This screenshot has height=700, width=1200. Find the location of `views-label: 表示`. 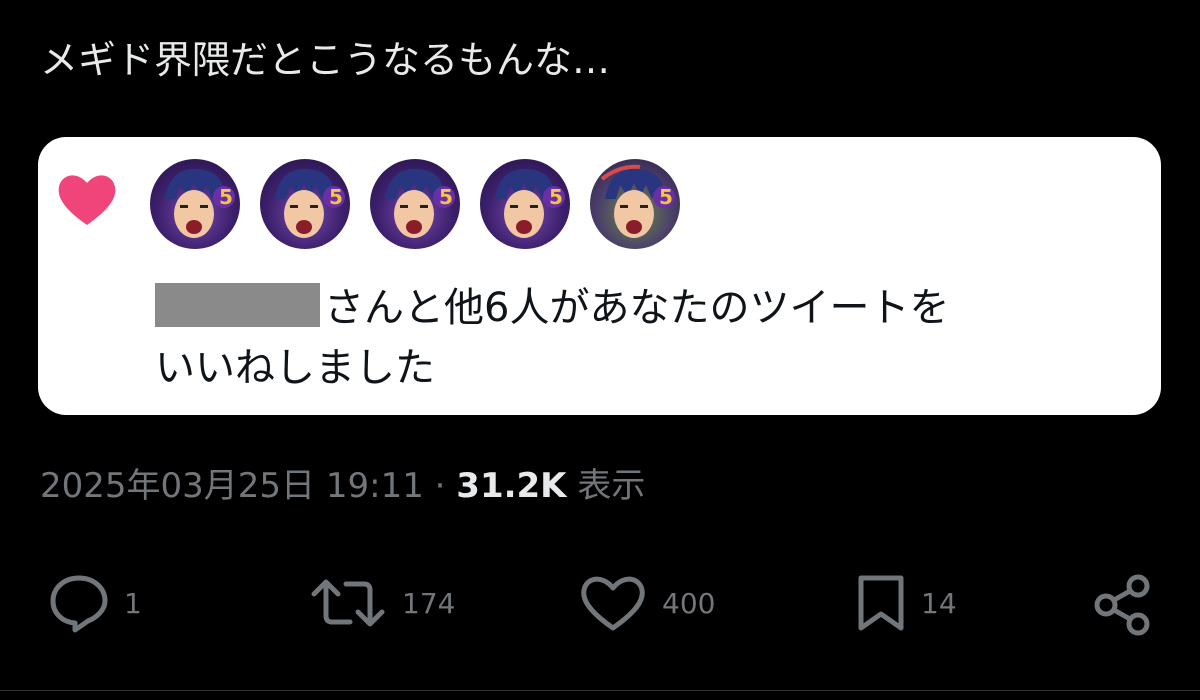

views-label: 表示 is located at coordinates (611, 486).